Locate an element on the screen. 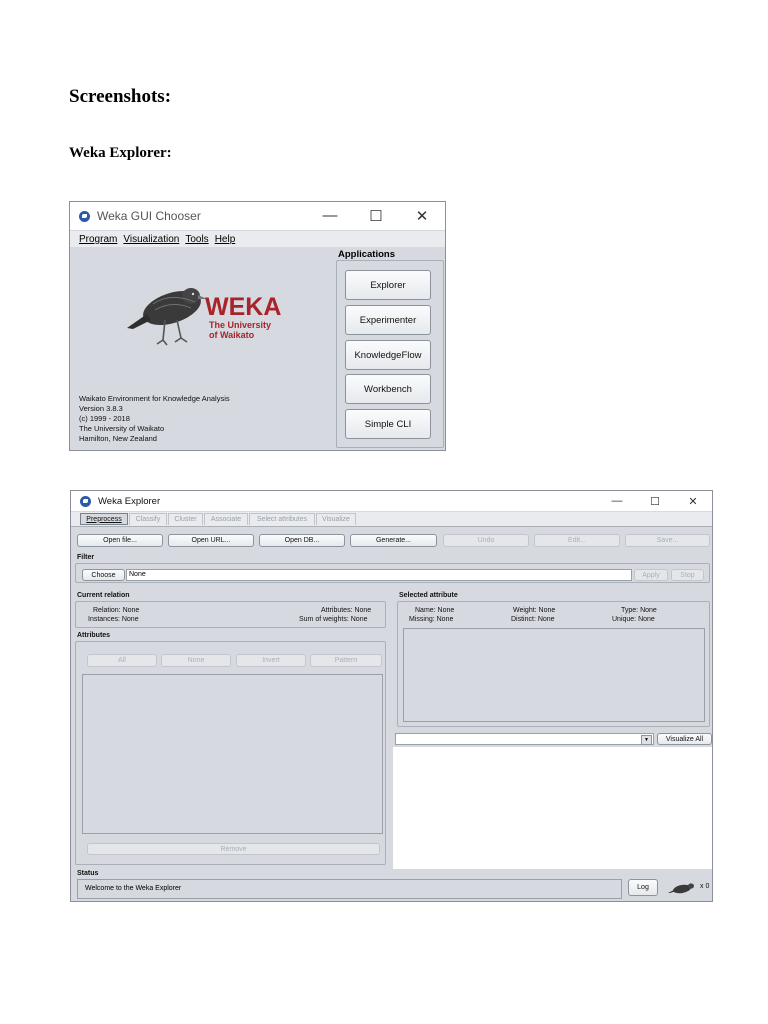 The image size is (768, 1024). filter-label: Filter is located at coordinates (86, 557).